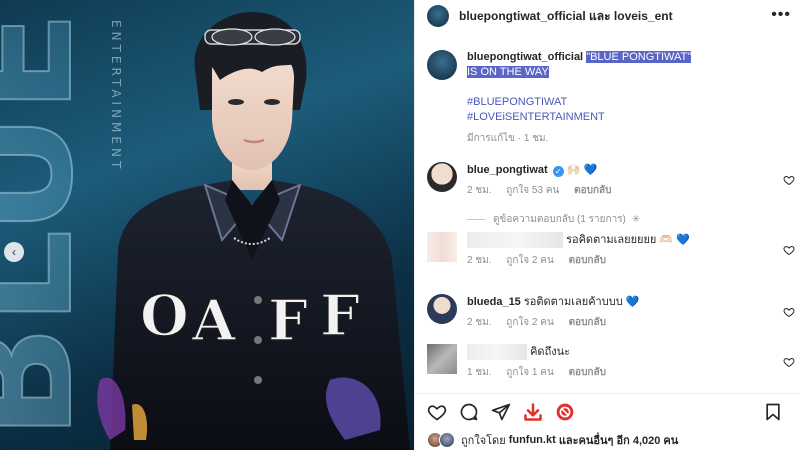 The height and width of the screenshot is (450, 800). Describe the element at coordinates (607, 393) in the screenshot. I see `actions-divider` at that location.